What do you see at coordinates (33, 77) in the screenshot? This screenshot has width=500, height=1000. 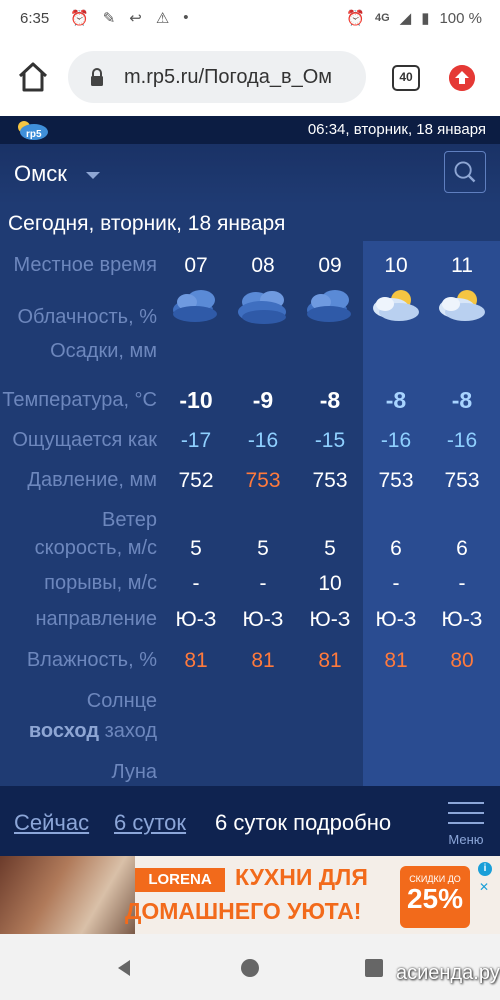 I see `home-icon` at bounding box center [33, 77].